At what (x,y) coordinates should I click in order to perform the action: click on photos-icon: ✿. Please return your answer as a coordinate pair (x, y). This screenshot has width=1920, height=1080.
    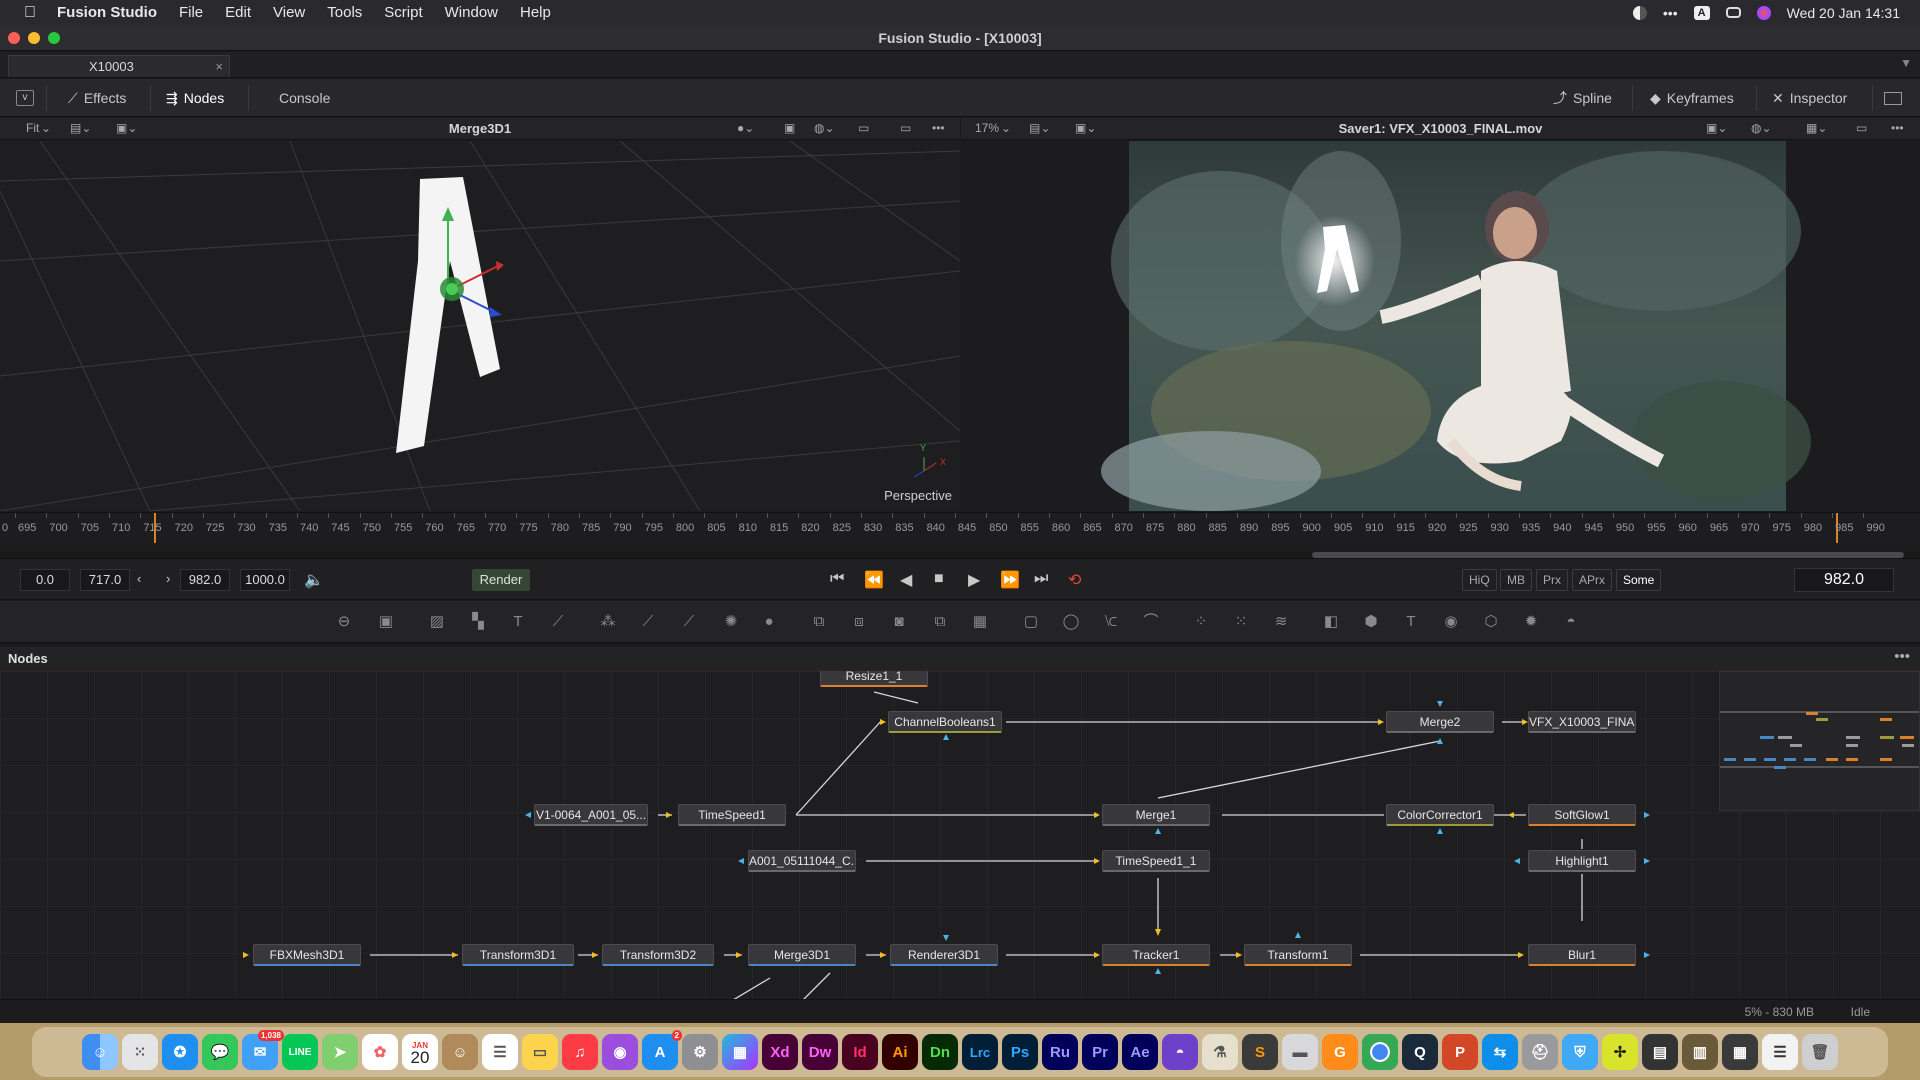
    Looking at the image, I should click on (380, 1052).